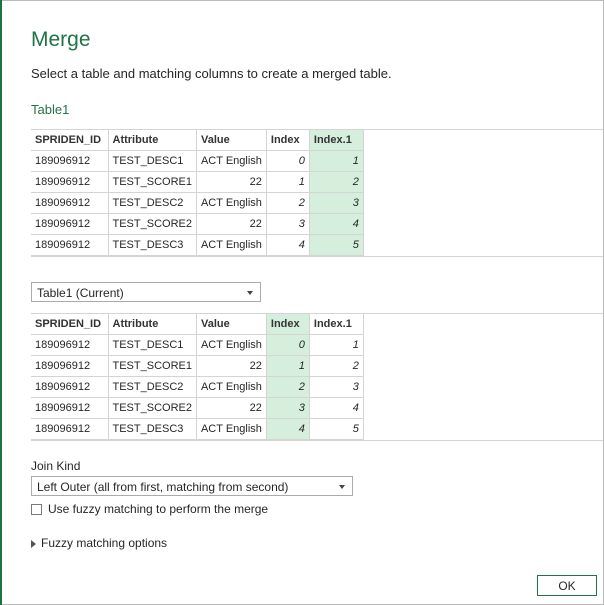 This screenshot has width=604, height=605. What do you see at coordinates (56, 466) in the screenshot?
I see `join-kind-label: Join Kind` at bounding box center [56, 466].